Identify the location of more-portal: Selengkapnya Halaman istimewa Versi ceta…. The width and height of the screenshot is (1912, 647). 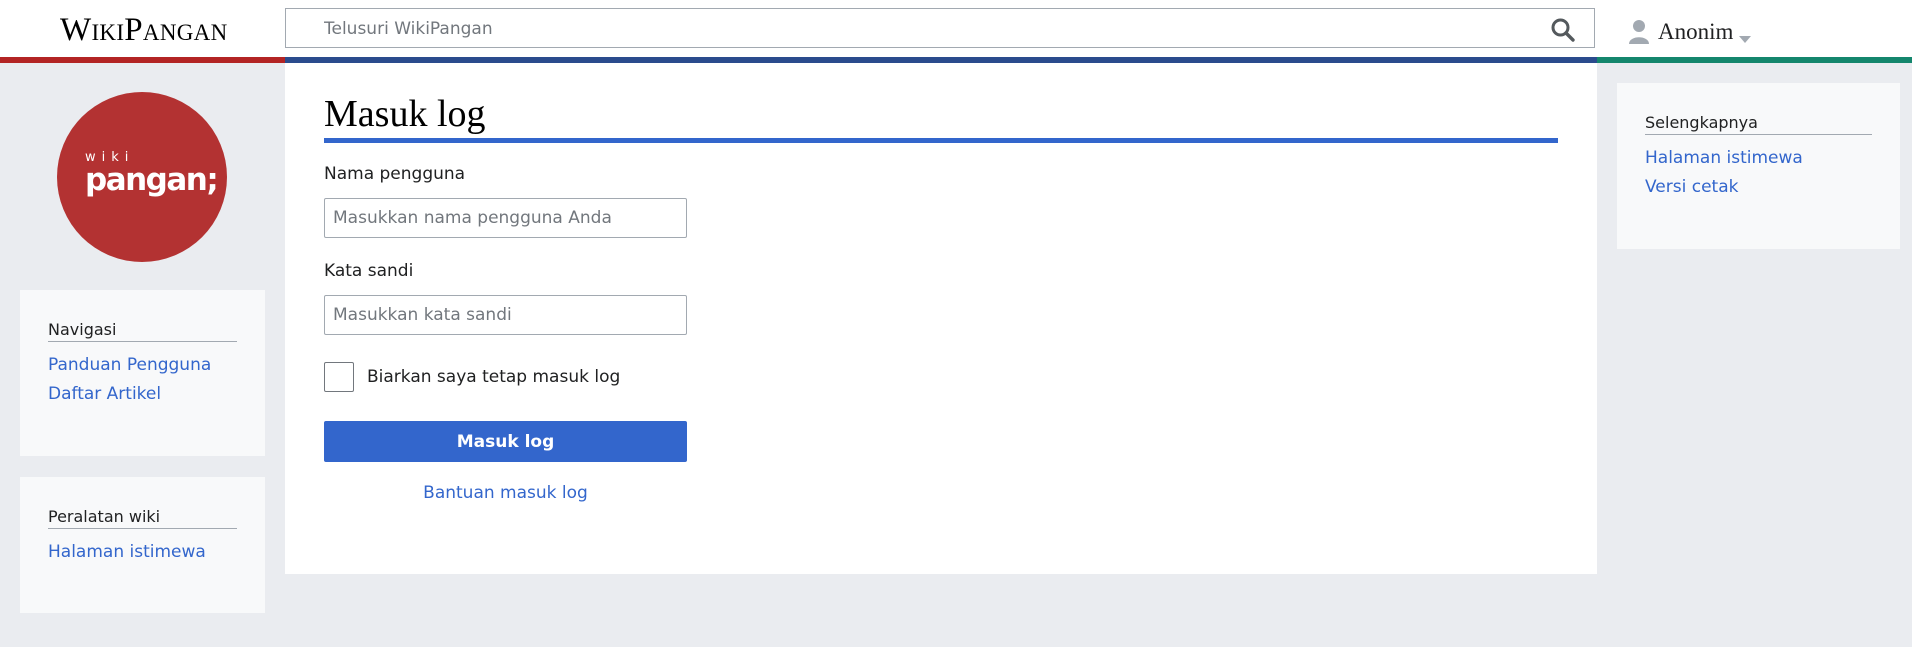
(1758, 166).